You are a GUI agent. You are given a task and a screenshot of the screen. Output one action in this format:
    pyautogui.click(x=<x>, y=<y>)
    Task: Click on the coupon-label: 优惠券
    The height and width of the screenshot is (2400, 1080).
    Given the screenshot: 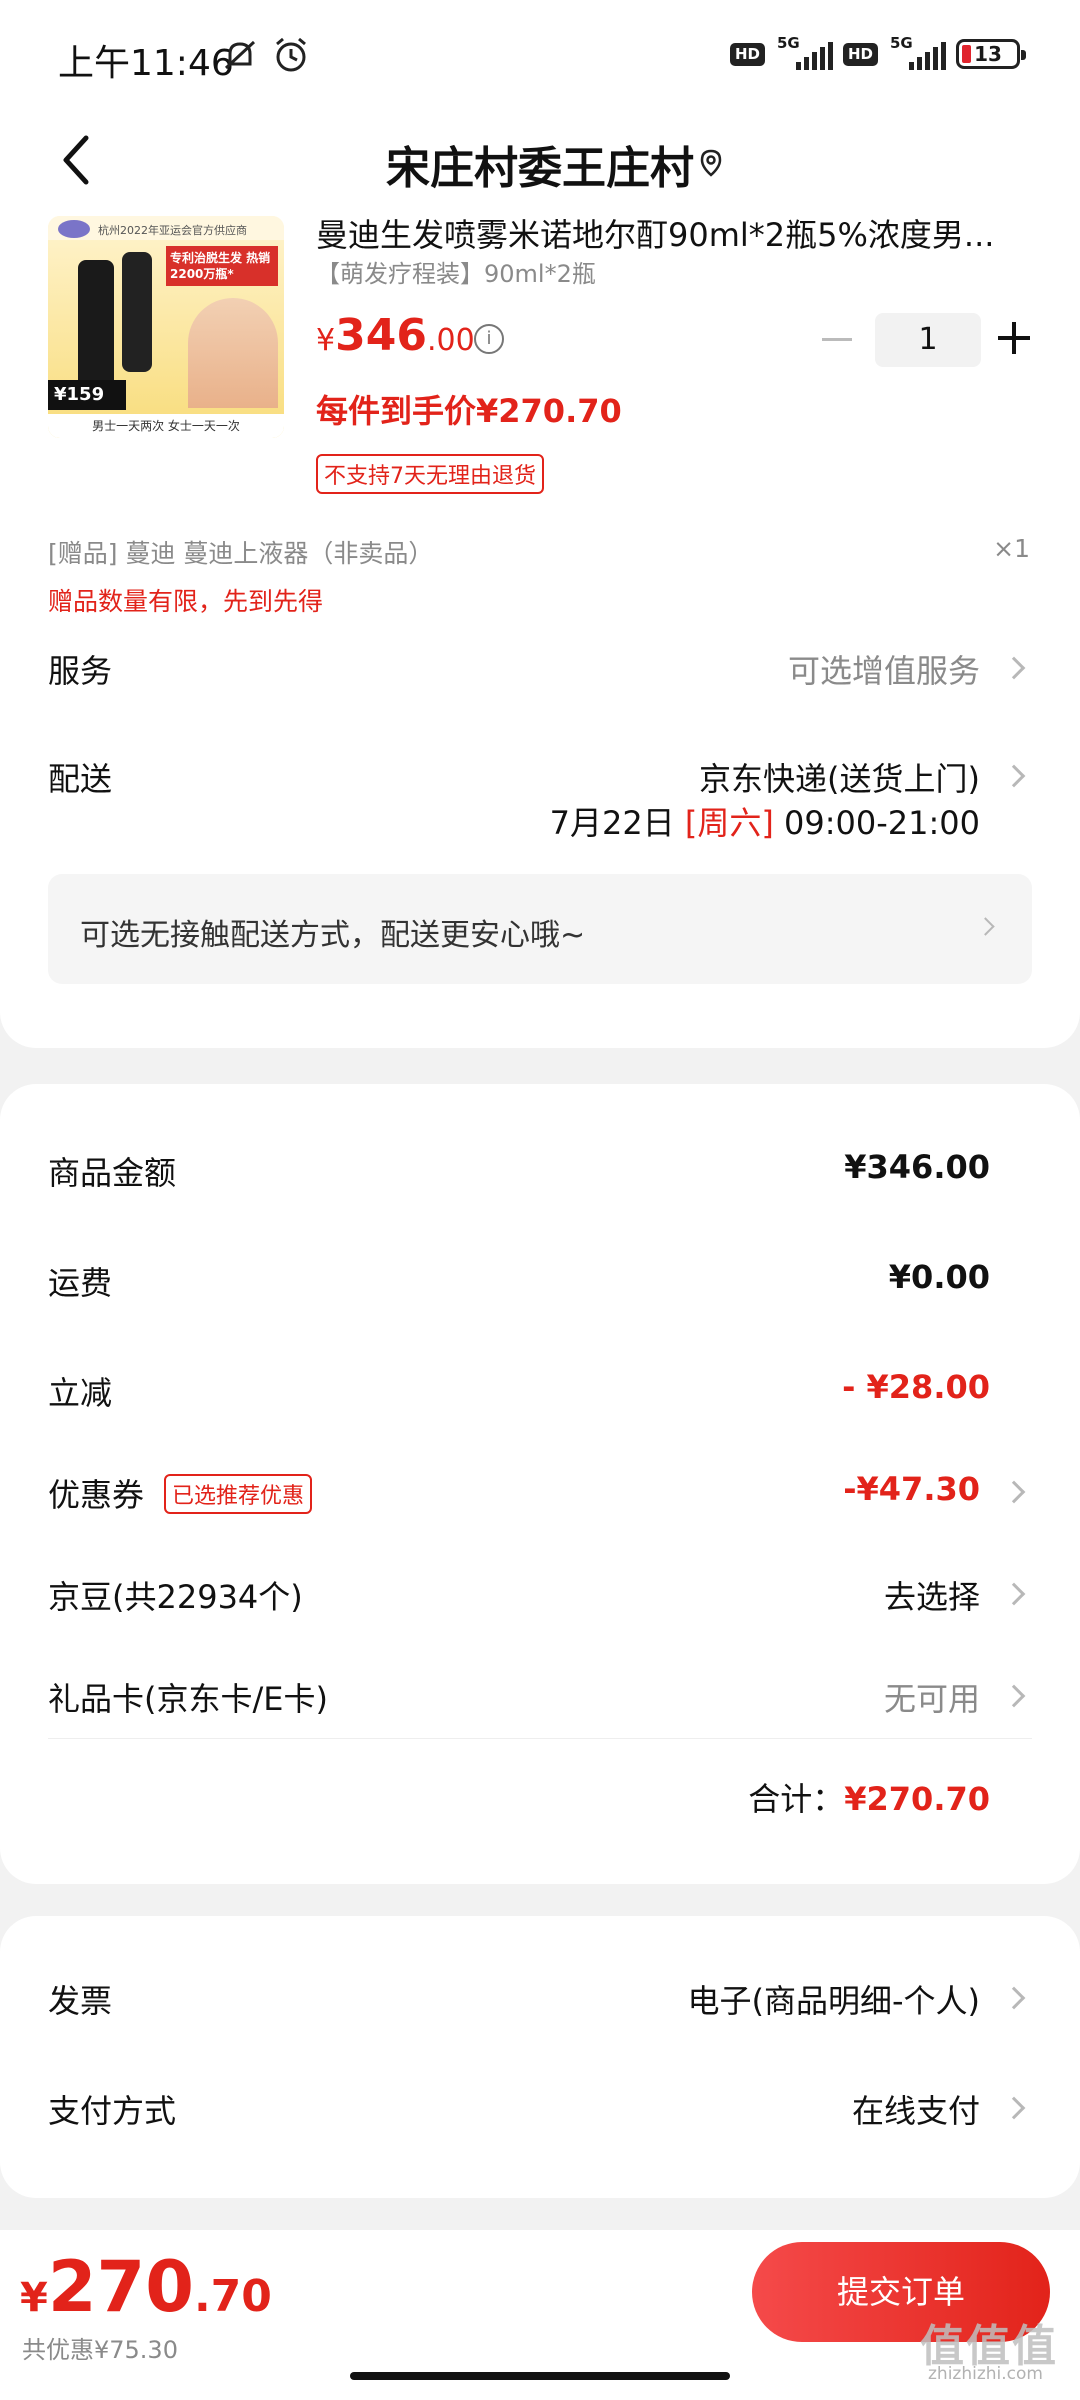 What is the action you would take?
    pyautogui.click(x=96, y=1495)
    